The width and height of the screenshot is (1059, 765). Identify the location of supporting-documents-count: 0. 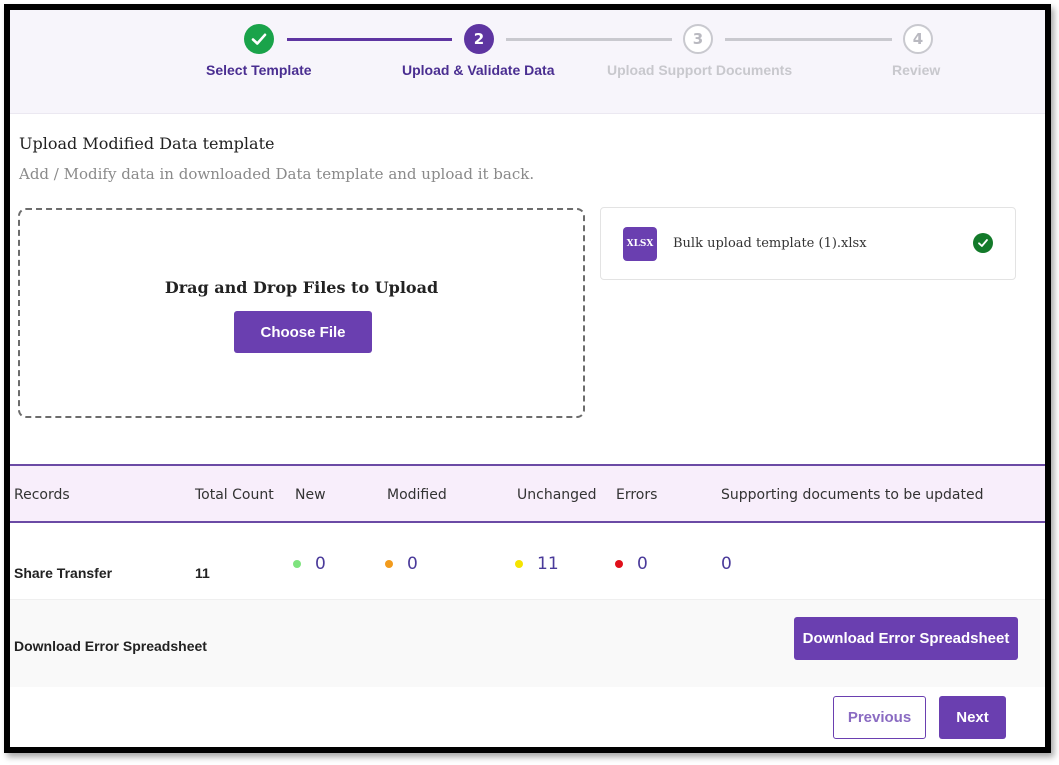
(726, 564).